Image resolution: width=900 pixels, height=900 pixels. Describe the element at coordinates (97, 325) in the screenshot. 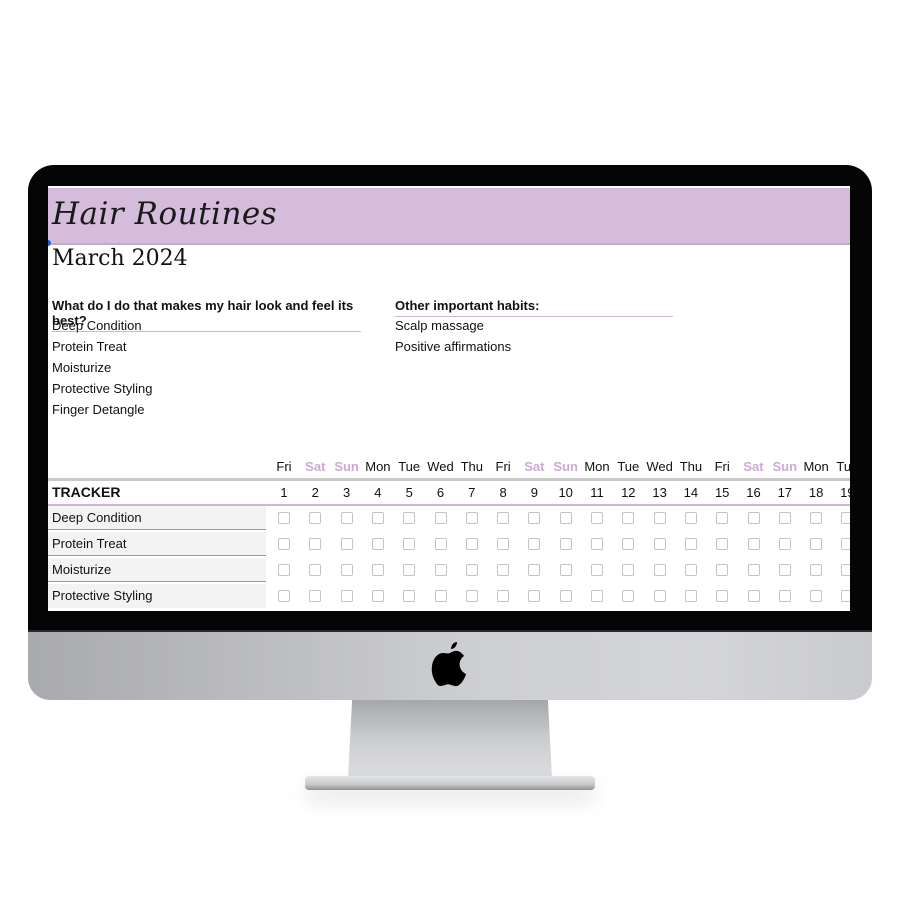

I see `best-list-item: Deep Condition` at that location.